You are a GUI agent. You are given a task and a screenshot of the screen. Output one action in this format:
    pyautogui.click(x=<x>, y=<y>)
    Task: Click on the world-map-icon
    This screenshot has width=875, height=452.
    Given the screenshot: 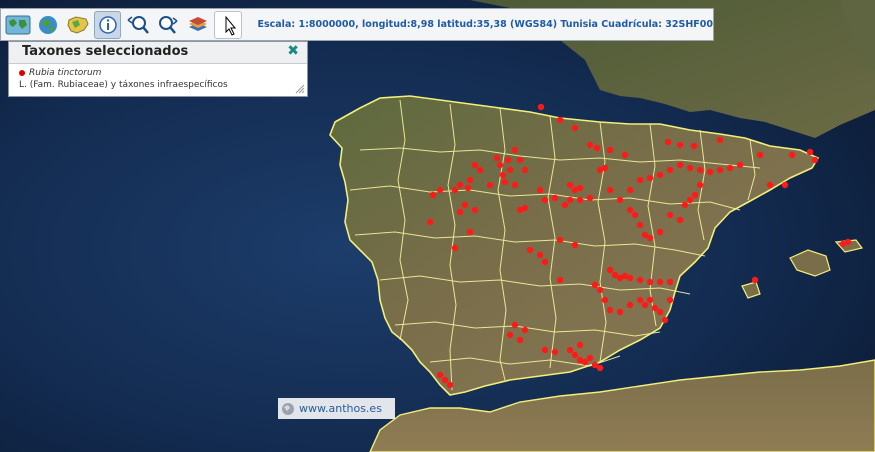 What is the action you would take?
    pyautogui.click(x=17, y=25)
    